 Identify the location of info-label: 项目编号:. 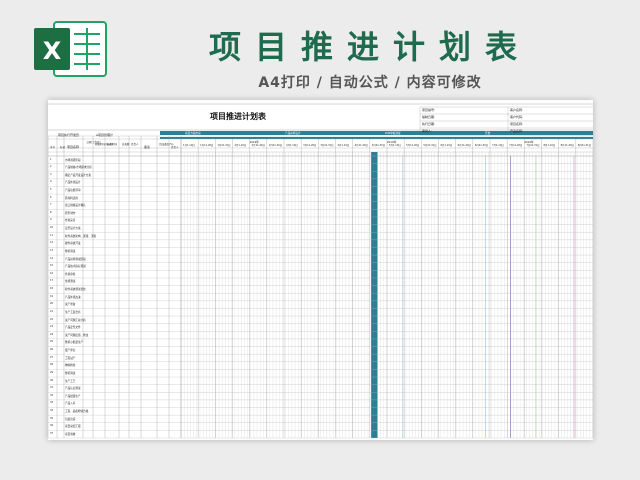
(429, 110).